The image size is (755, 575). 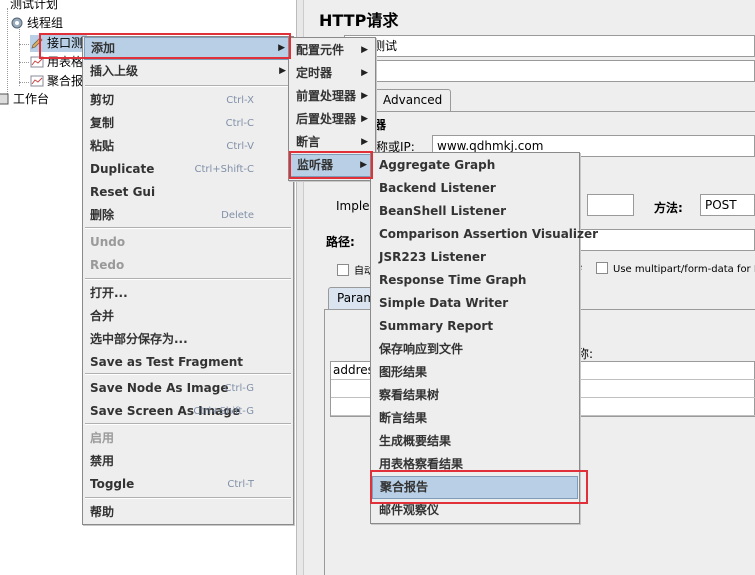 I want to click on auto-redirect-checkbox, so click(x=343, y=270).